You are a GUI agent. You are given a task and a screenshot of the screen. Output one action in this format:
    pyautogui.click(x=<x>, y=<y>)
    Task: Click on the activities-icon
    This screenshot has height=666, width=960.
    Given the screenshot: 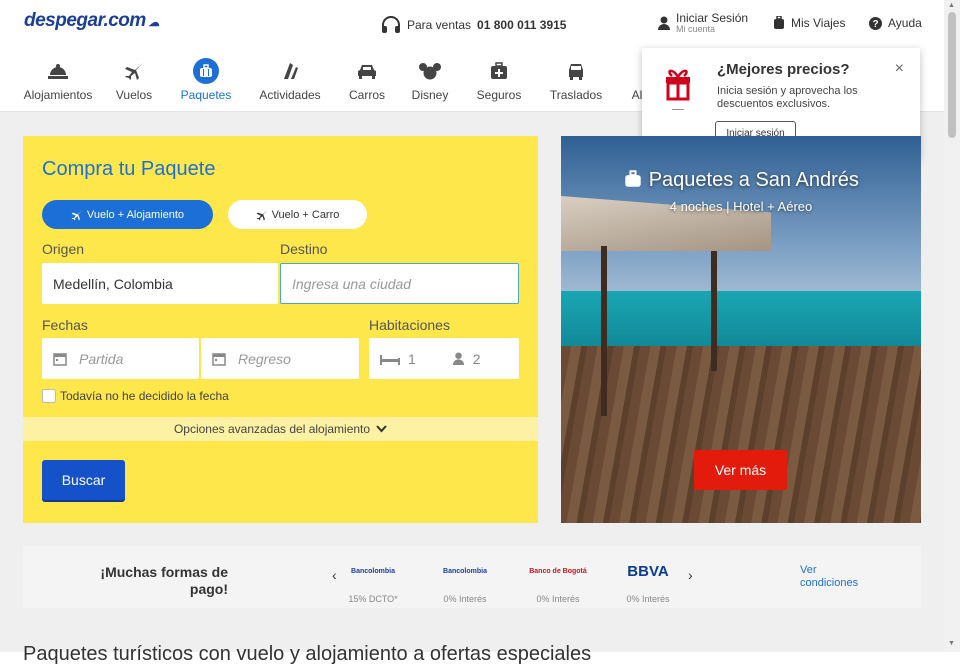 What is the action you would take?
    pyautogui.click(x=291, y=71)
    